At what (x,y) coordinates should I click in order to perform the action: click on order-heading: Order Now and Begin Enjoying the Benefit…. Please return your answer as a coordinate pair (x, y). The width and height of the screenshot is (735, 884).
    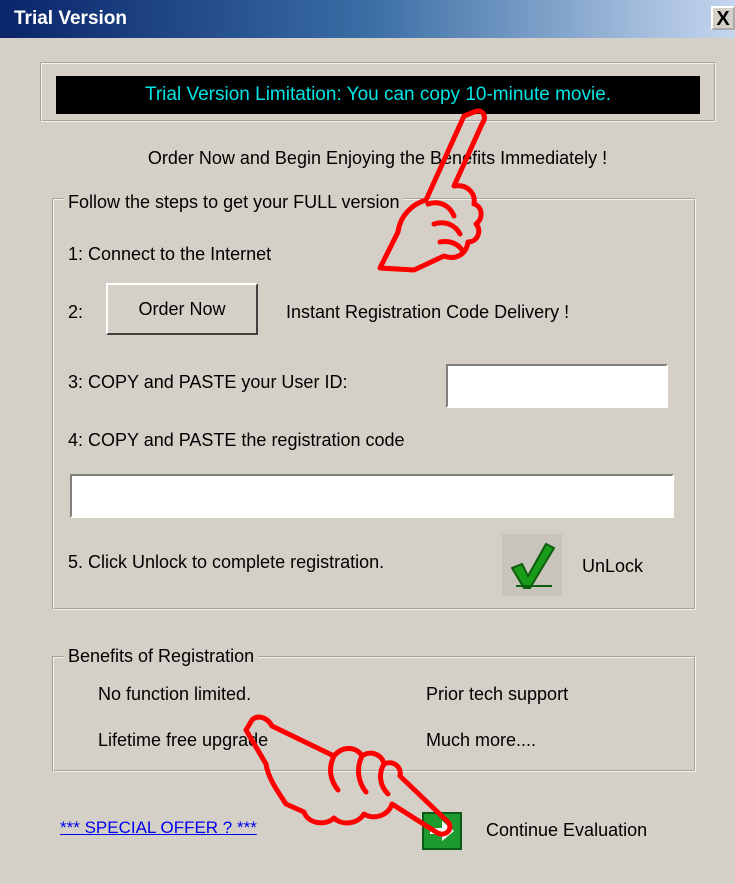
    Looking at the image, I should click on (377, 158).